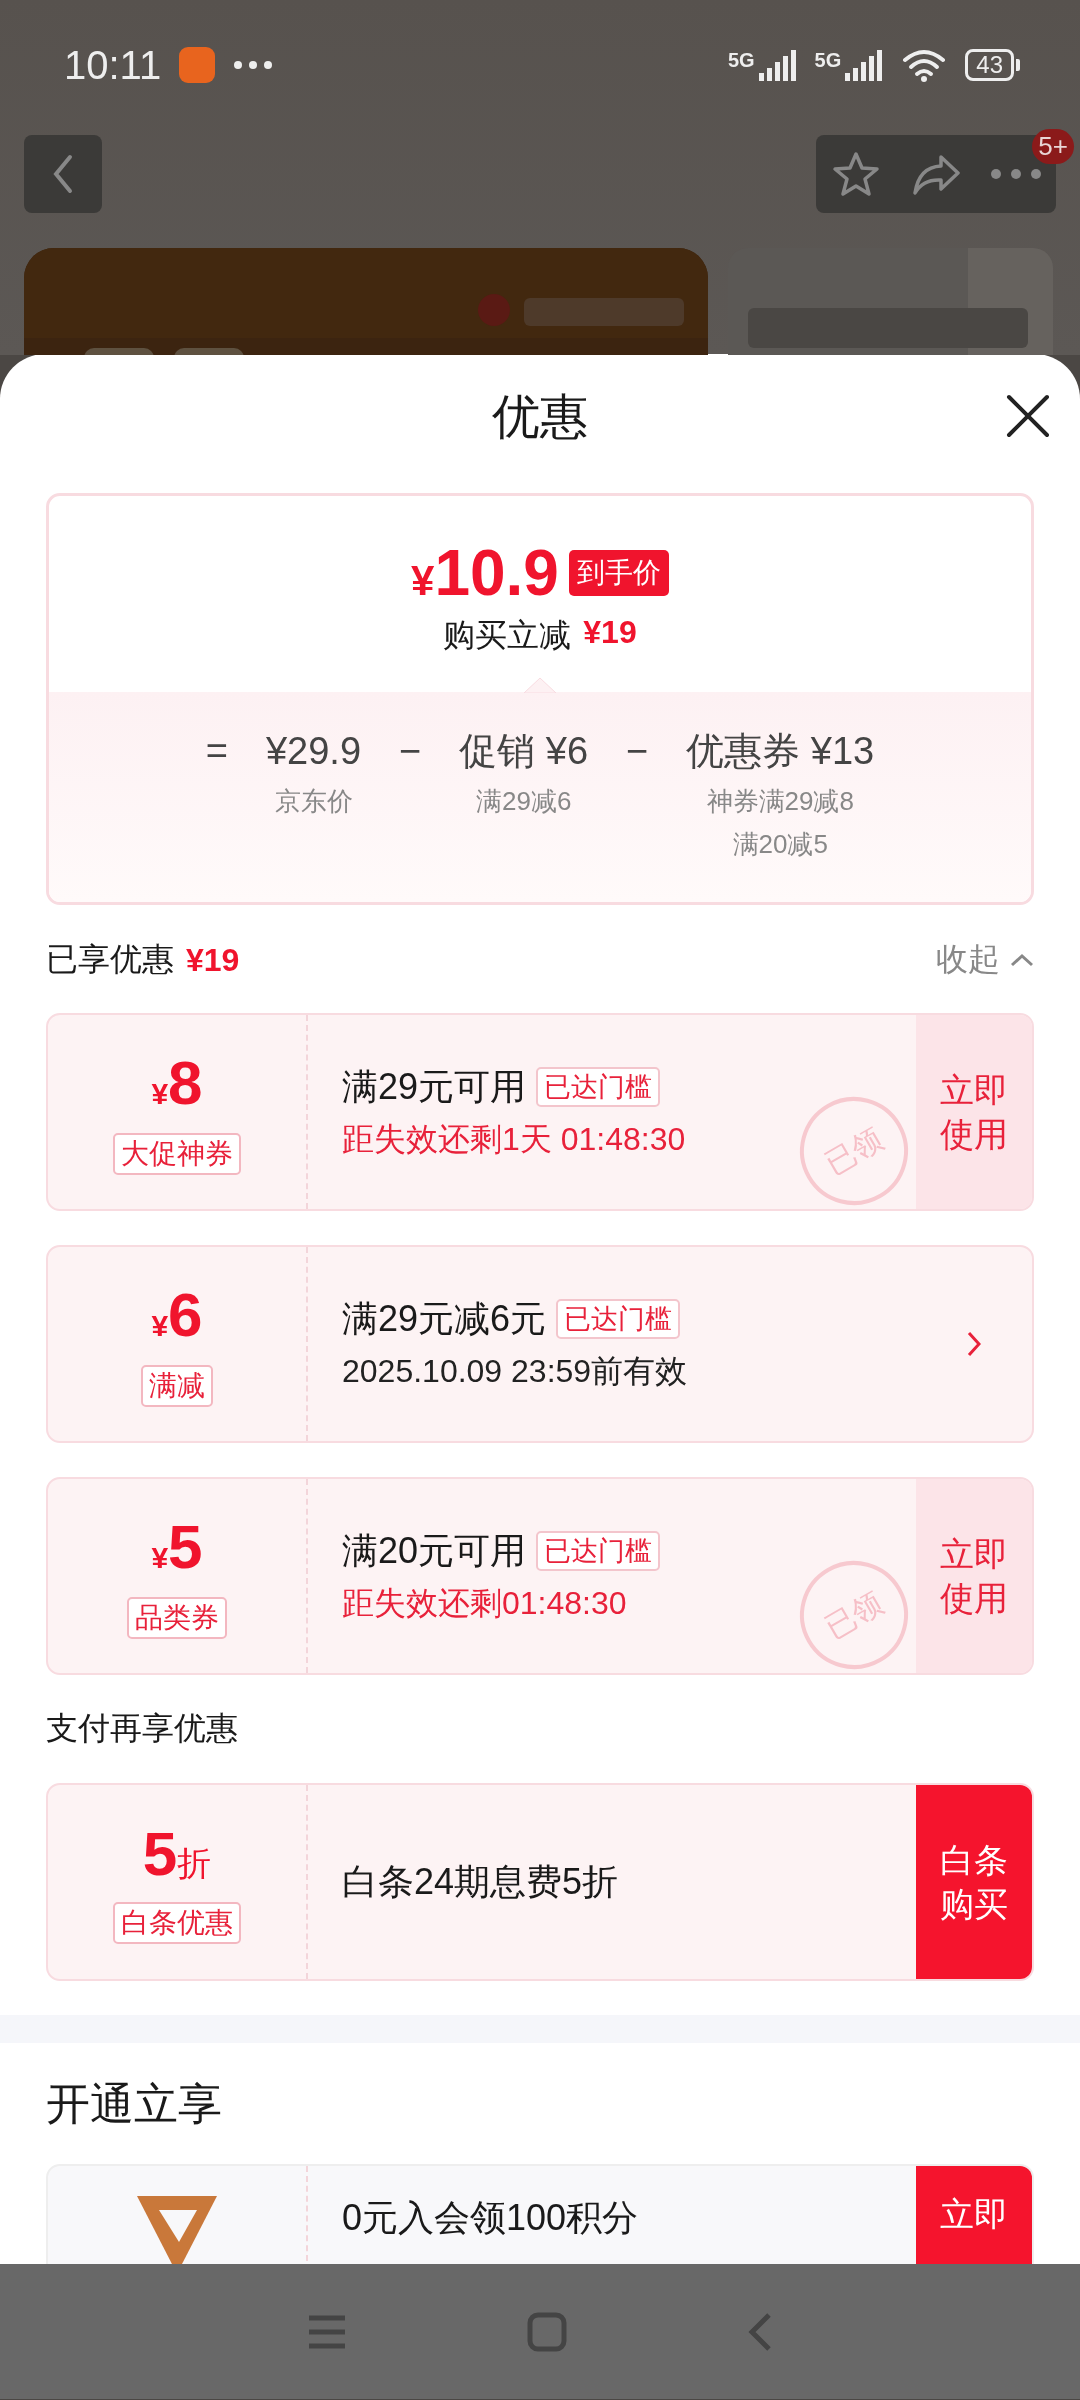 The image size is (1080, 2400). I want to click on offer-description: 0元入会领100积分, so click(490, 2218).